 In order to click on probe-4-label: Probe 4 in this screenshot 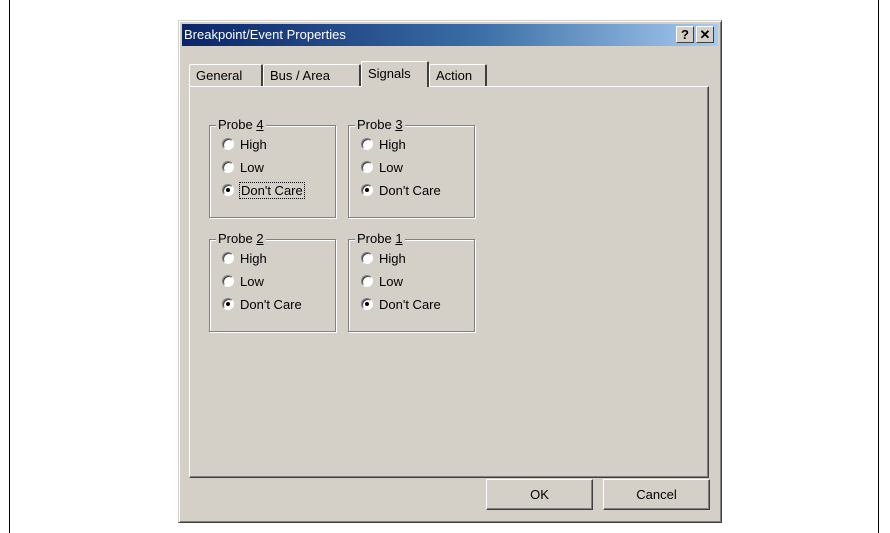, I will do `click(241, 124)`.